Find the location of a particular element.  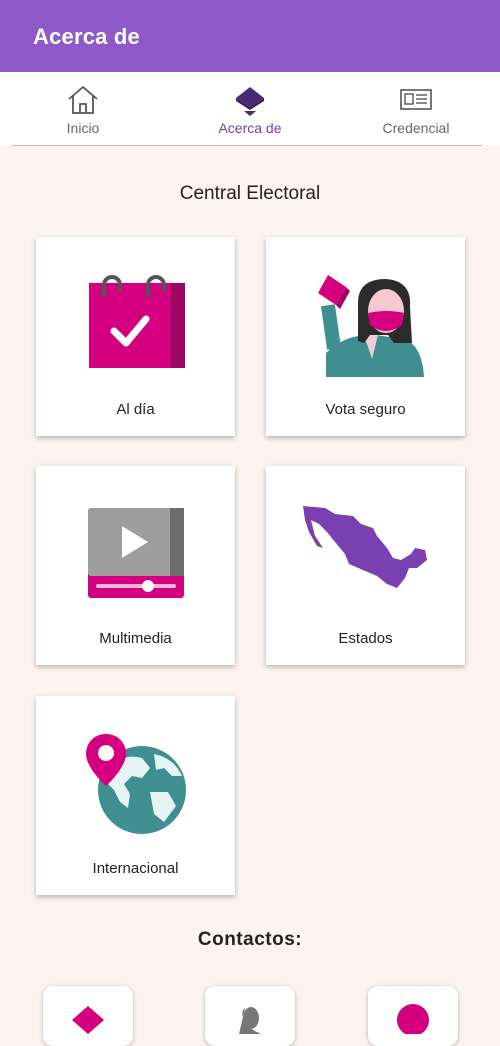

card-label: Vota seguro is located at coordinates (365, 409).